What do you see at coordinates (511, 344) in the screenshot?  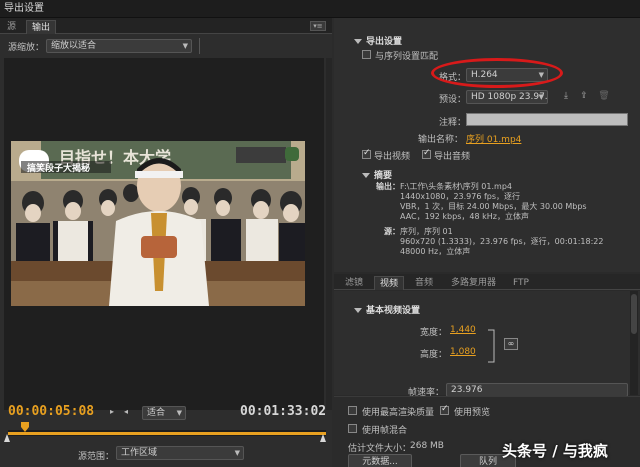 I see `chain-link-icon: ∞` at bounding box center [511, 344].